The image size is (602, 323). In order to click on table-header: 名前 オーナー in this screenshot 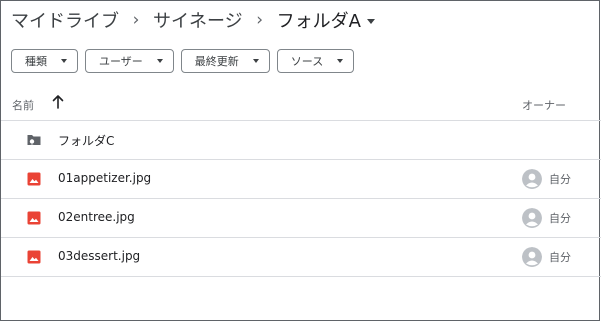, I will do `click(301, 104)`.